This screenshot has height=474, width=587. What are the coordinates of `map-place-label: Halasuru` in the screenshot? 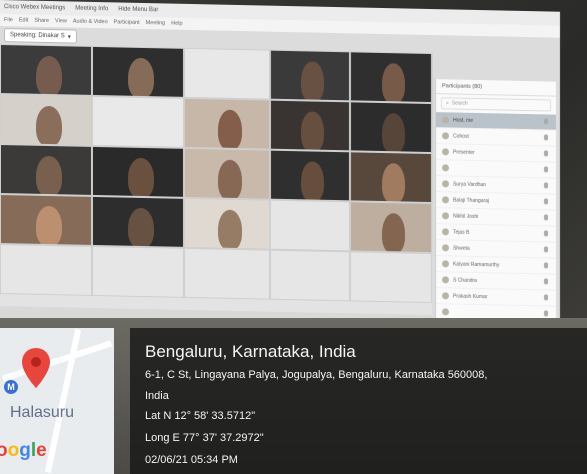 It's located at (42, 412).